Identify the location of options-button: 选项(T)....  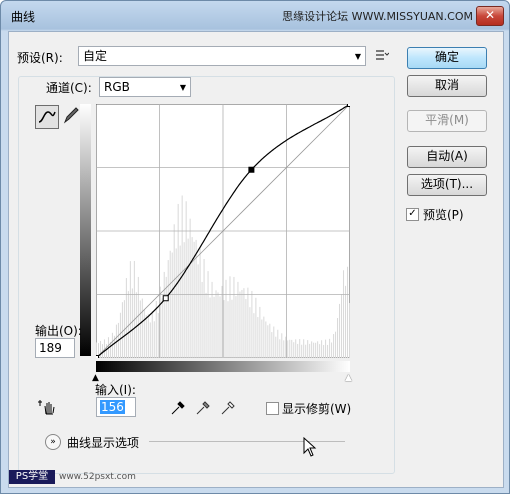
(447, 185).